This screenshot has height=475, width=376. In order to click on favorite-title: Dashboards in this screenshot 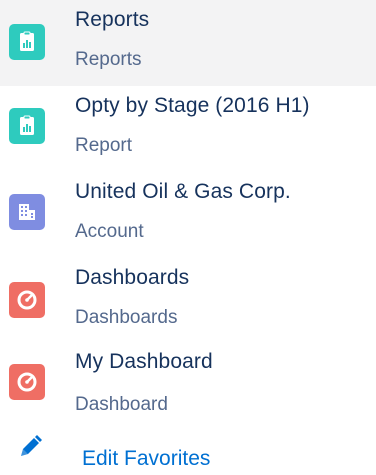, I will do `click(132, 277)`.